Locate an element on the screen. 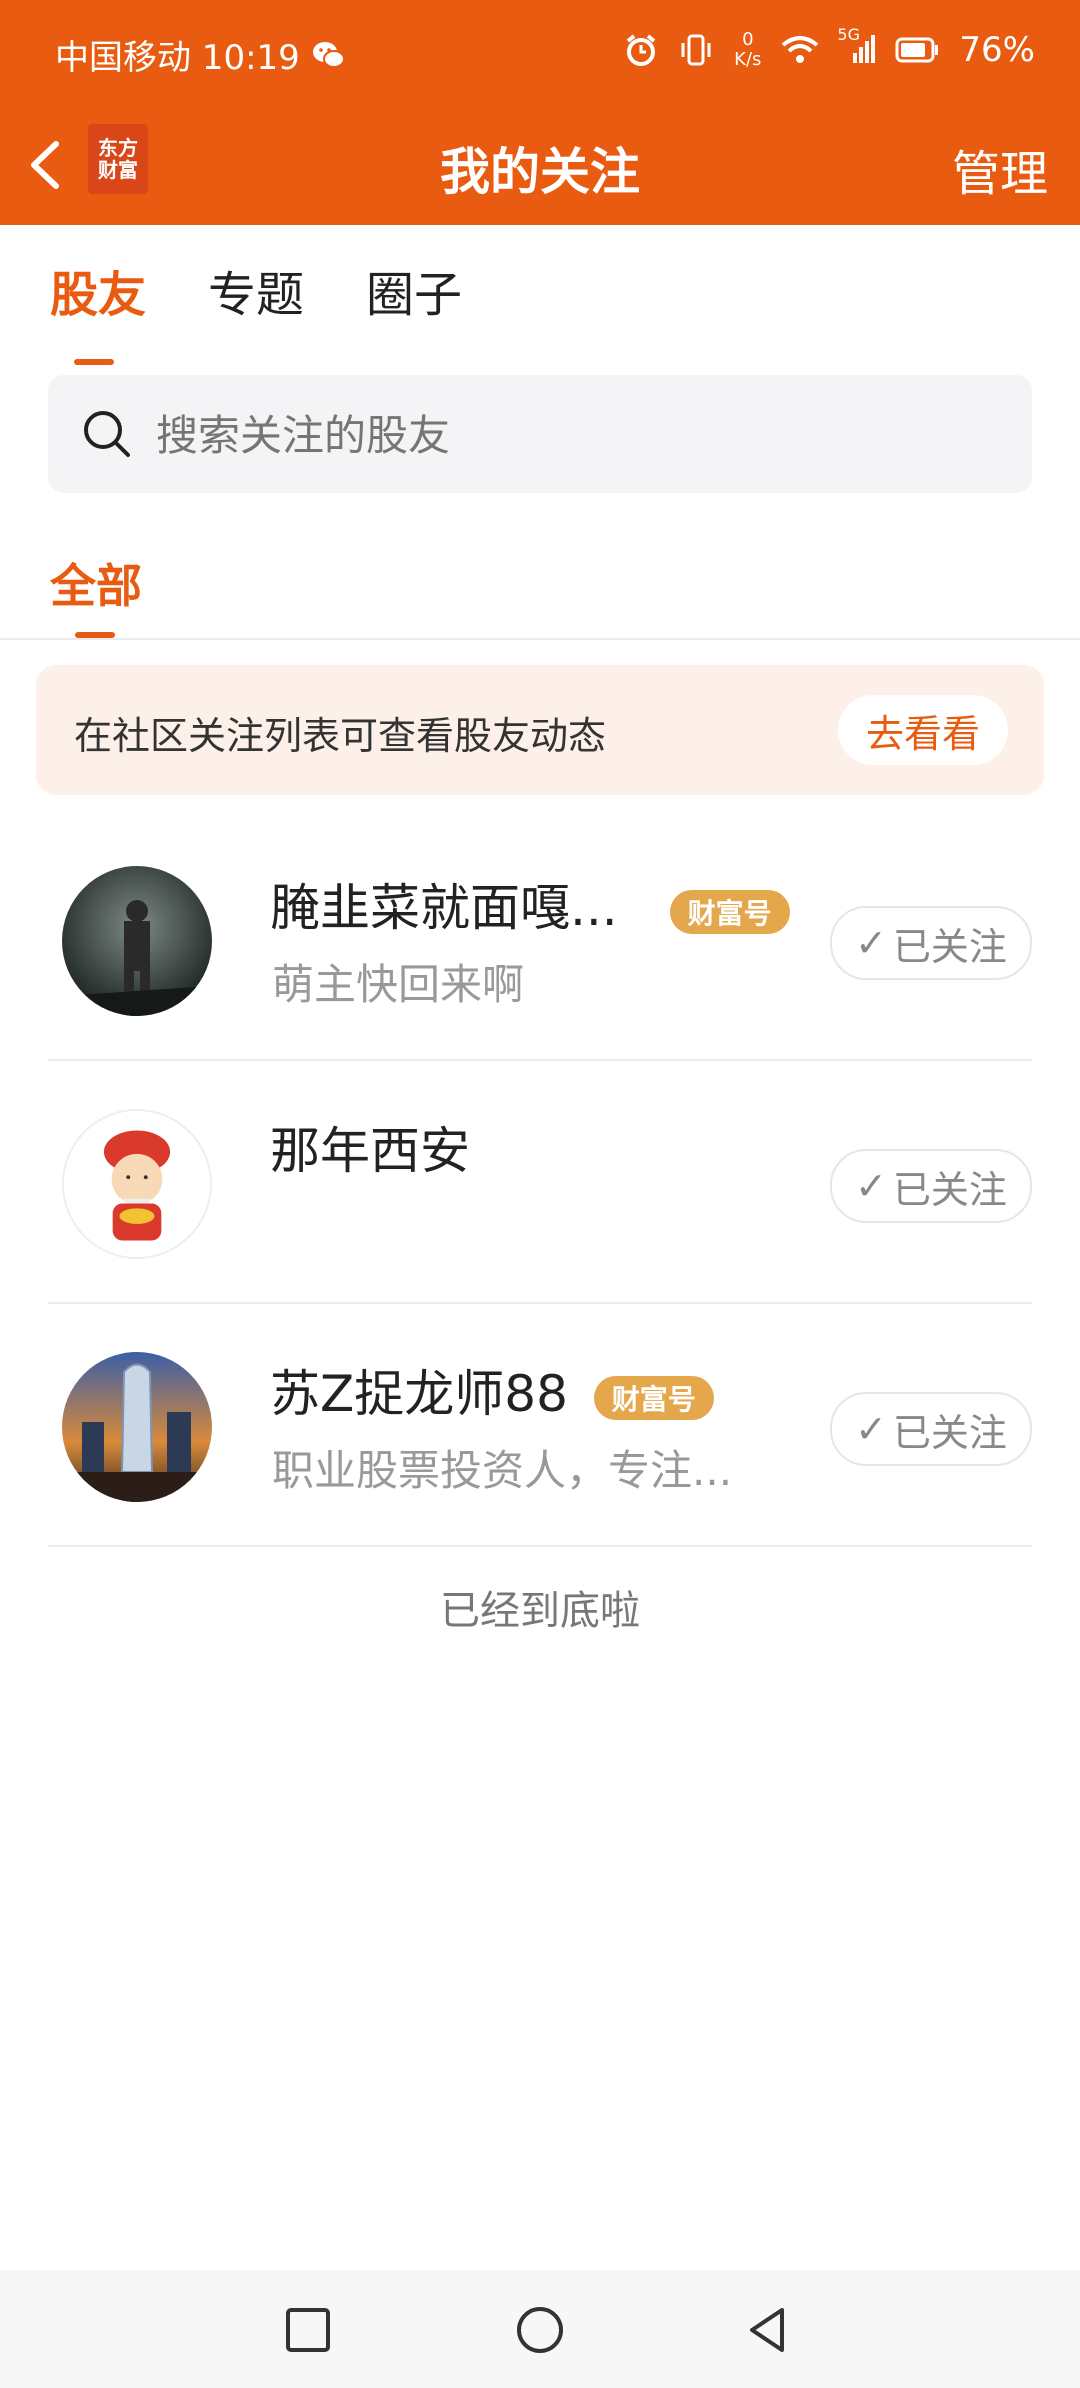  signal-label: 5G is located at coordinates (848, 34).